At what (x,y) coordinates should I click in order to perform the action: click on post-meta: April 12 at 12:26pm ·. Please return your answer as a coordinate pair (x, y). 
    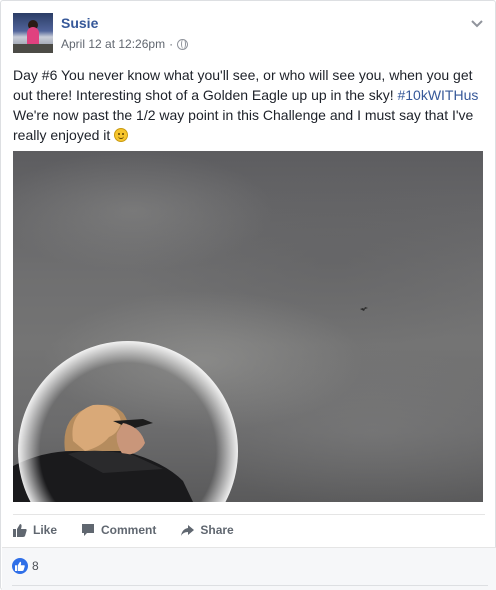
    Looking at the image, I should click on (125, 44).